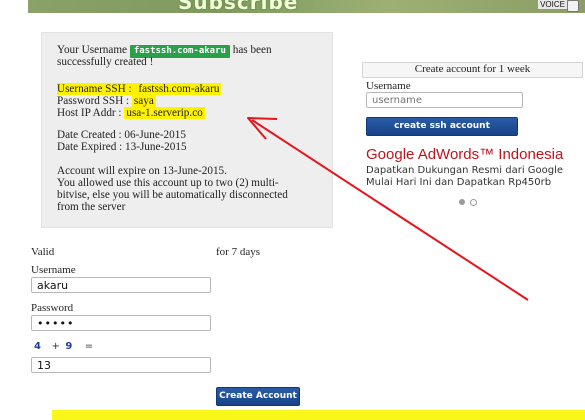 The image size is (585, 420). Describe the element at coordinates (43, 252) in the screenshot. I see `valid-label: Valid` at that location.